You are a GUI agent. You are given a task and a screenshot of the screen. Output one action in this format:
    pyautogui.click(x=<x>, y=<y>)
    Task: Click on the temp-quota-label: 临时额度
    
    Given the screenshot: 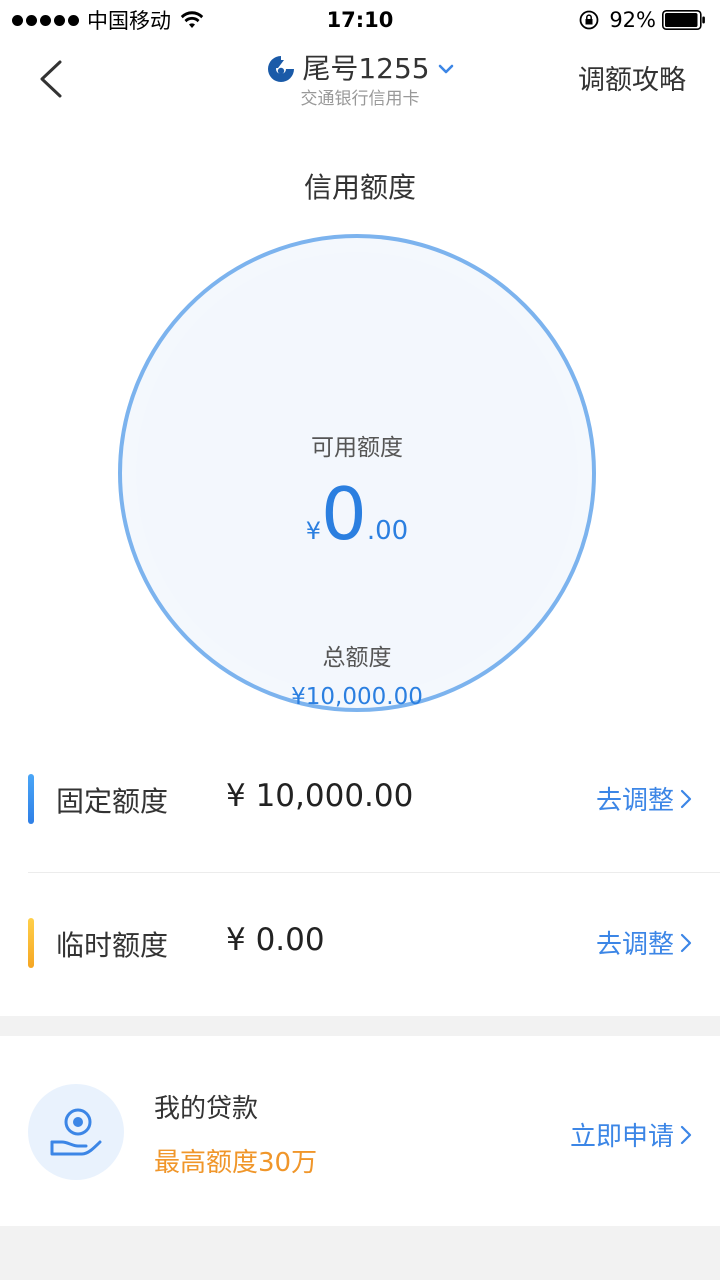 What is the action you would take?
    pyautogui.click(x=112, y=945)
    